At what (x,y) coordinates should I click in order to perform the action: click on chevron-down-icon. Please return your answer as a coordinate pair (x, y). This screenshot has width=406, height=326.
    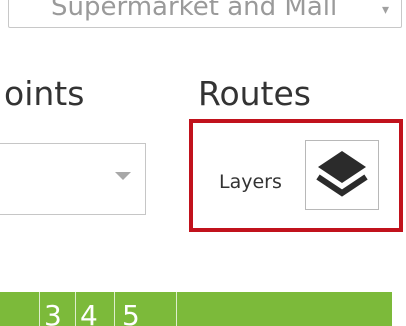
    Looking at the image, I should click on (123, 176).